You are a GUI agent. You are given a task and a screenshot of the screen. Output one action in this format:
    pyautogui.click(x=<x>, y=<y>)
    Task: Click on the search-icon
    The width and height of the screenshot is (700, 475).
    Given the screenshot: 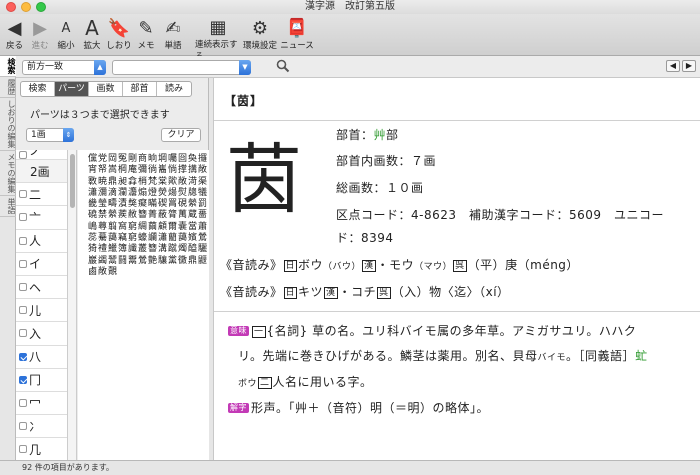 What is the action you would take?
    pyautogui.click(x=283, y=66)
    